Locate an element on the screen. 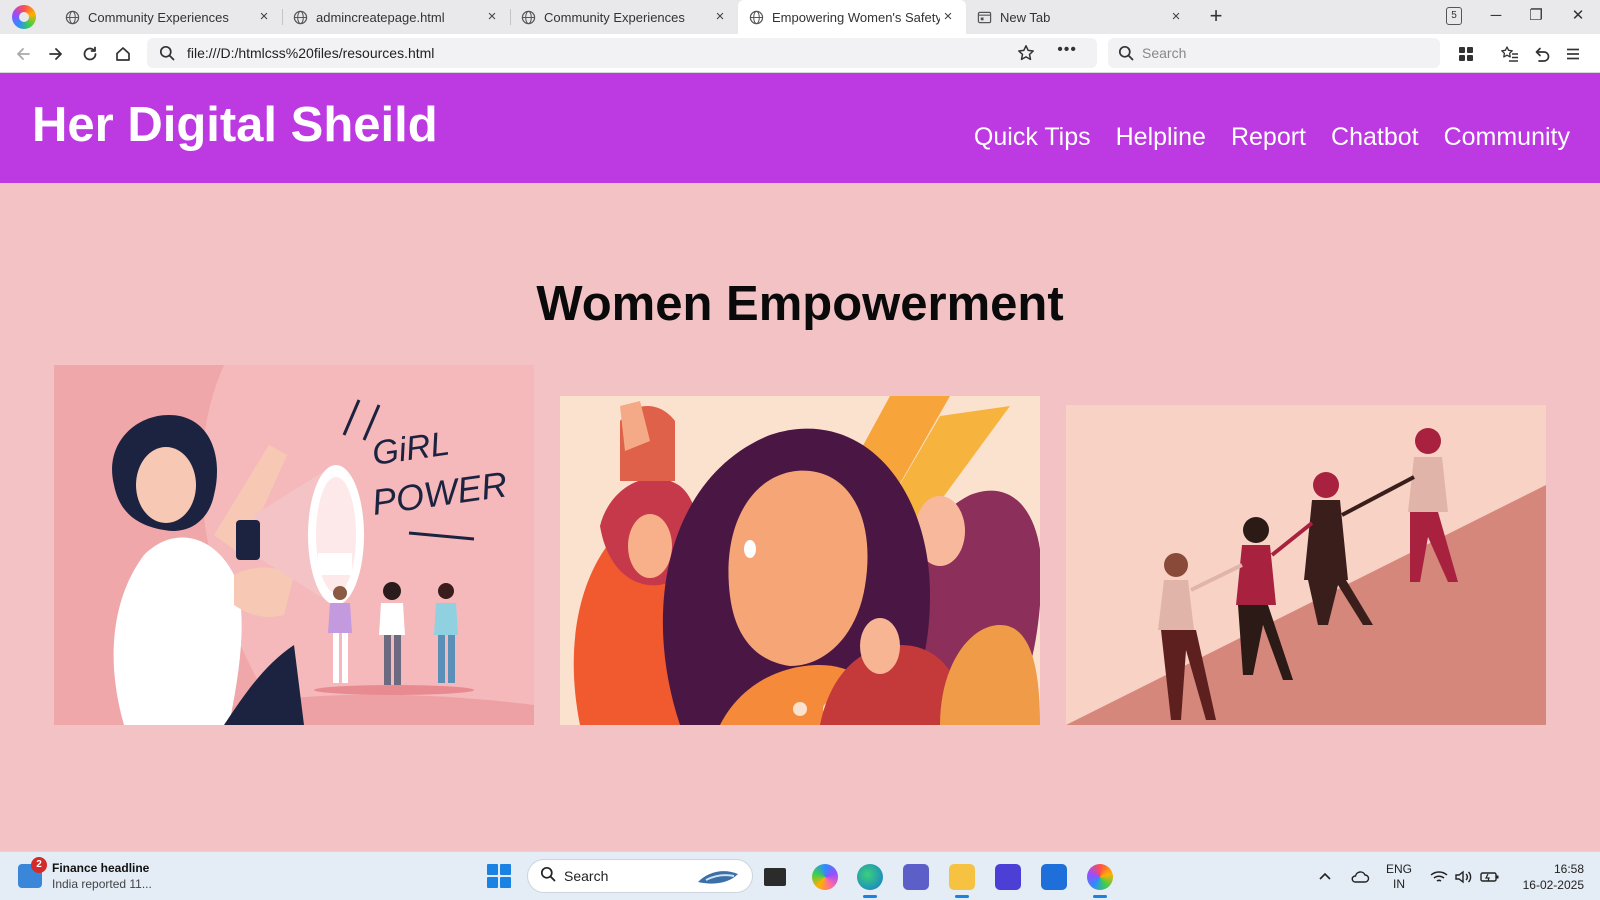  clock-date: 16-02-2025 is located at coordinates (1553, 885).